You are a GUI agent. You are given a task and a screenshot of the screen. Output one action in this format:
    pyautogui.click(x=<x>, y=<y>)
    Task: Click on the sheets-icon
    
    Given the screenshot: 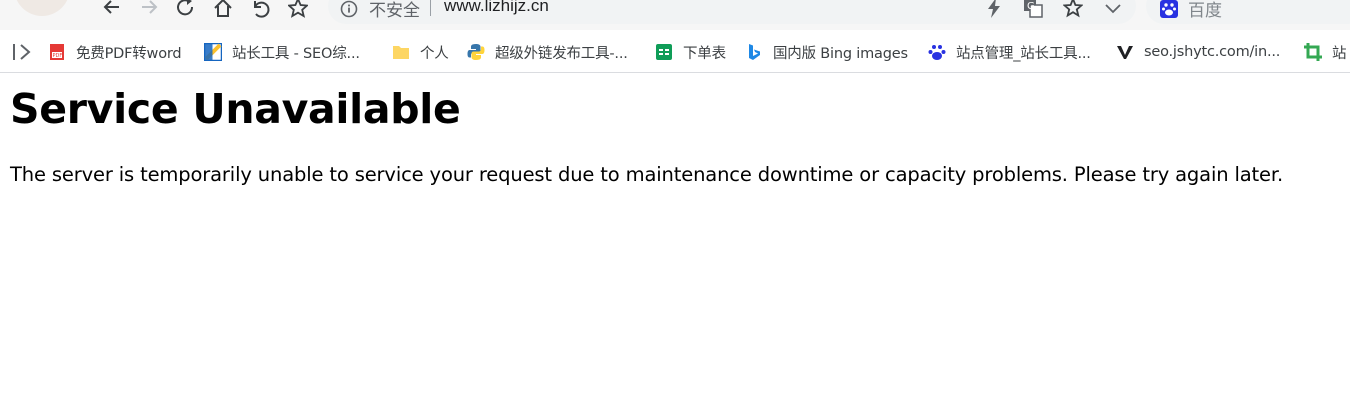 What is the action you would take?
    pyautogui.click(x=664, y=52)
    